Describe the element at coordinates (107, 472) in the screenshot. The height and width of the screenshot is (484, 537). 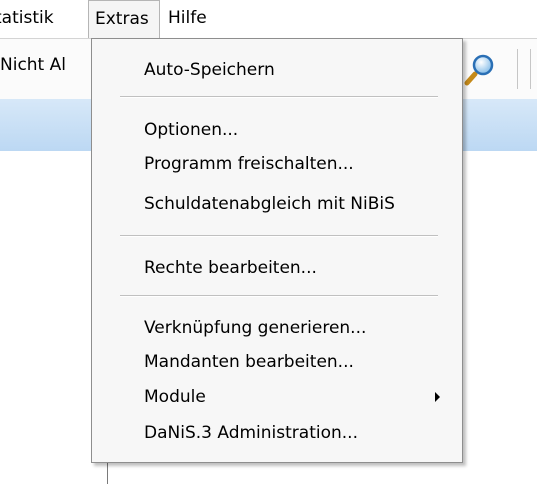
I see `content-border` at that location.